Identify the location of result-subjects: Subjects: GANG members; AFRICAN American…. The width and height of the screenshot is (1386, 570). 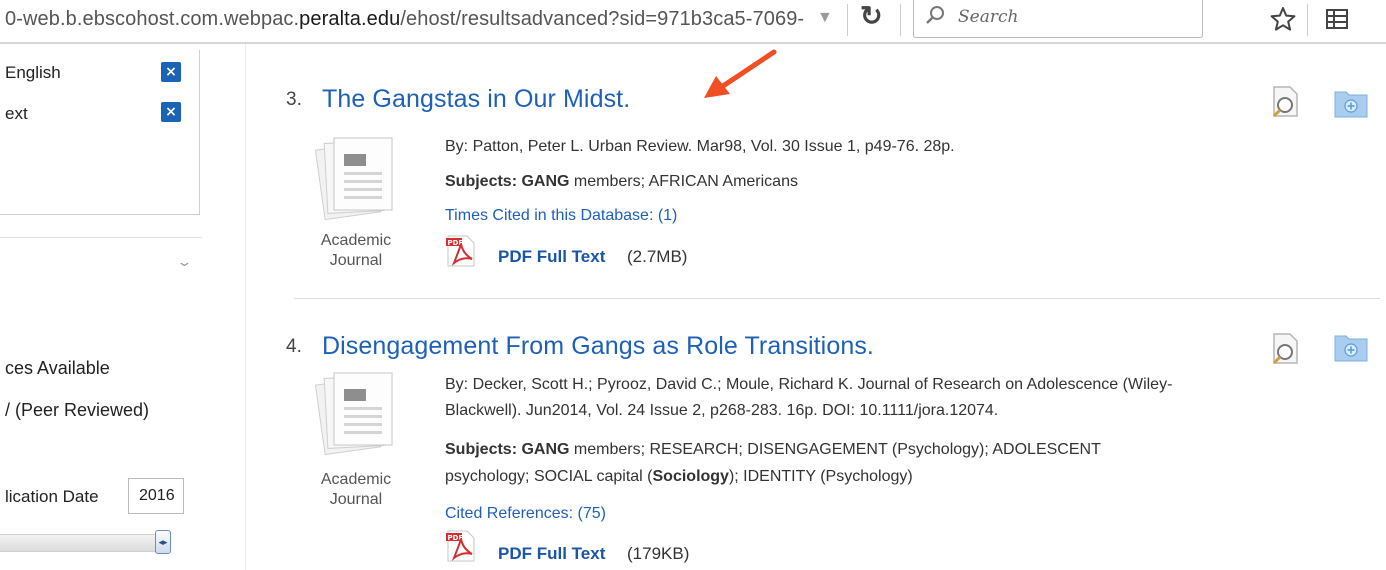
(621, 182).